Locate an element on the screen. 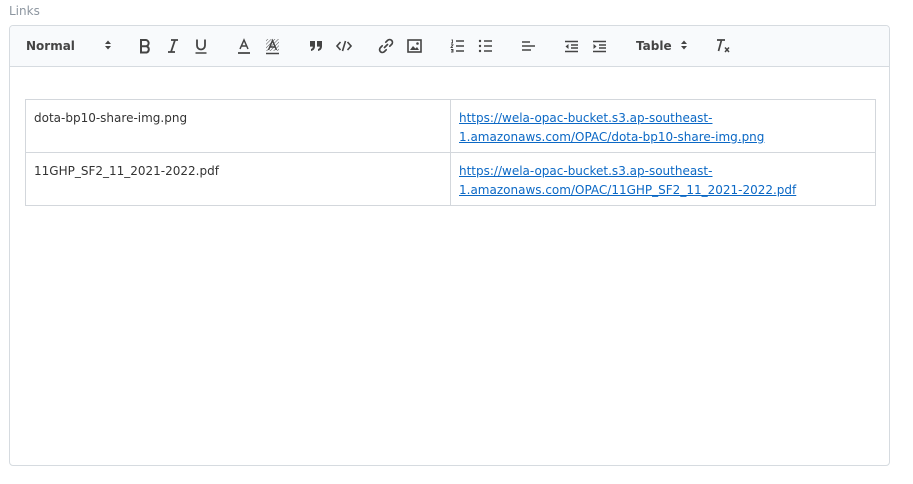  italic-icon is located at coordinates (173, 46).